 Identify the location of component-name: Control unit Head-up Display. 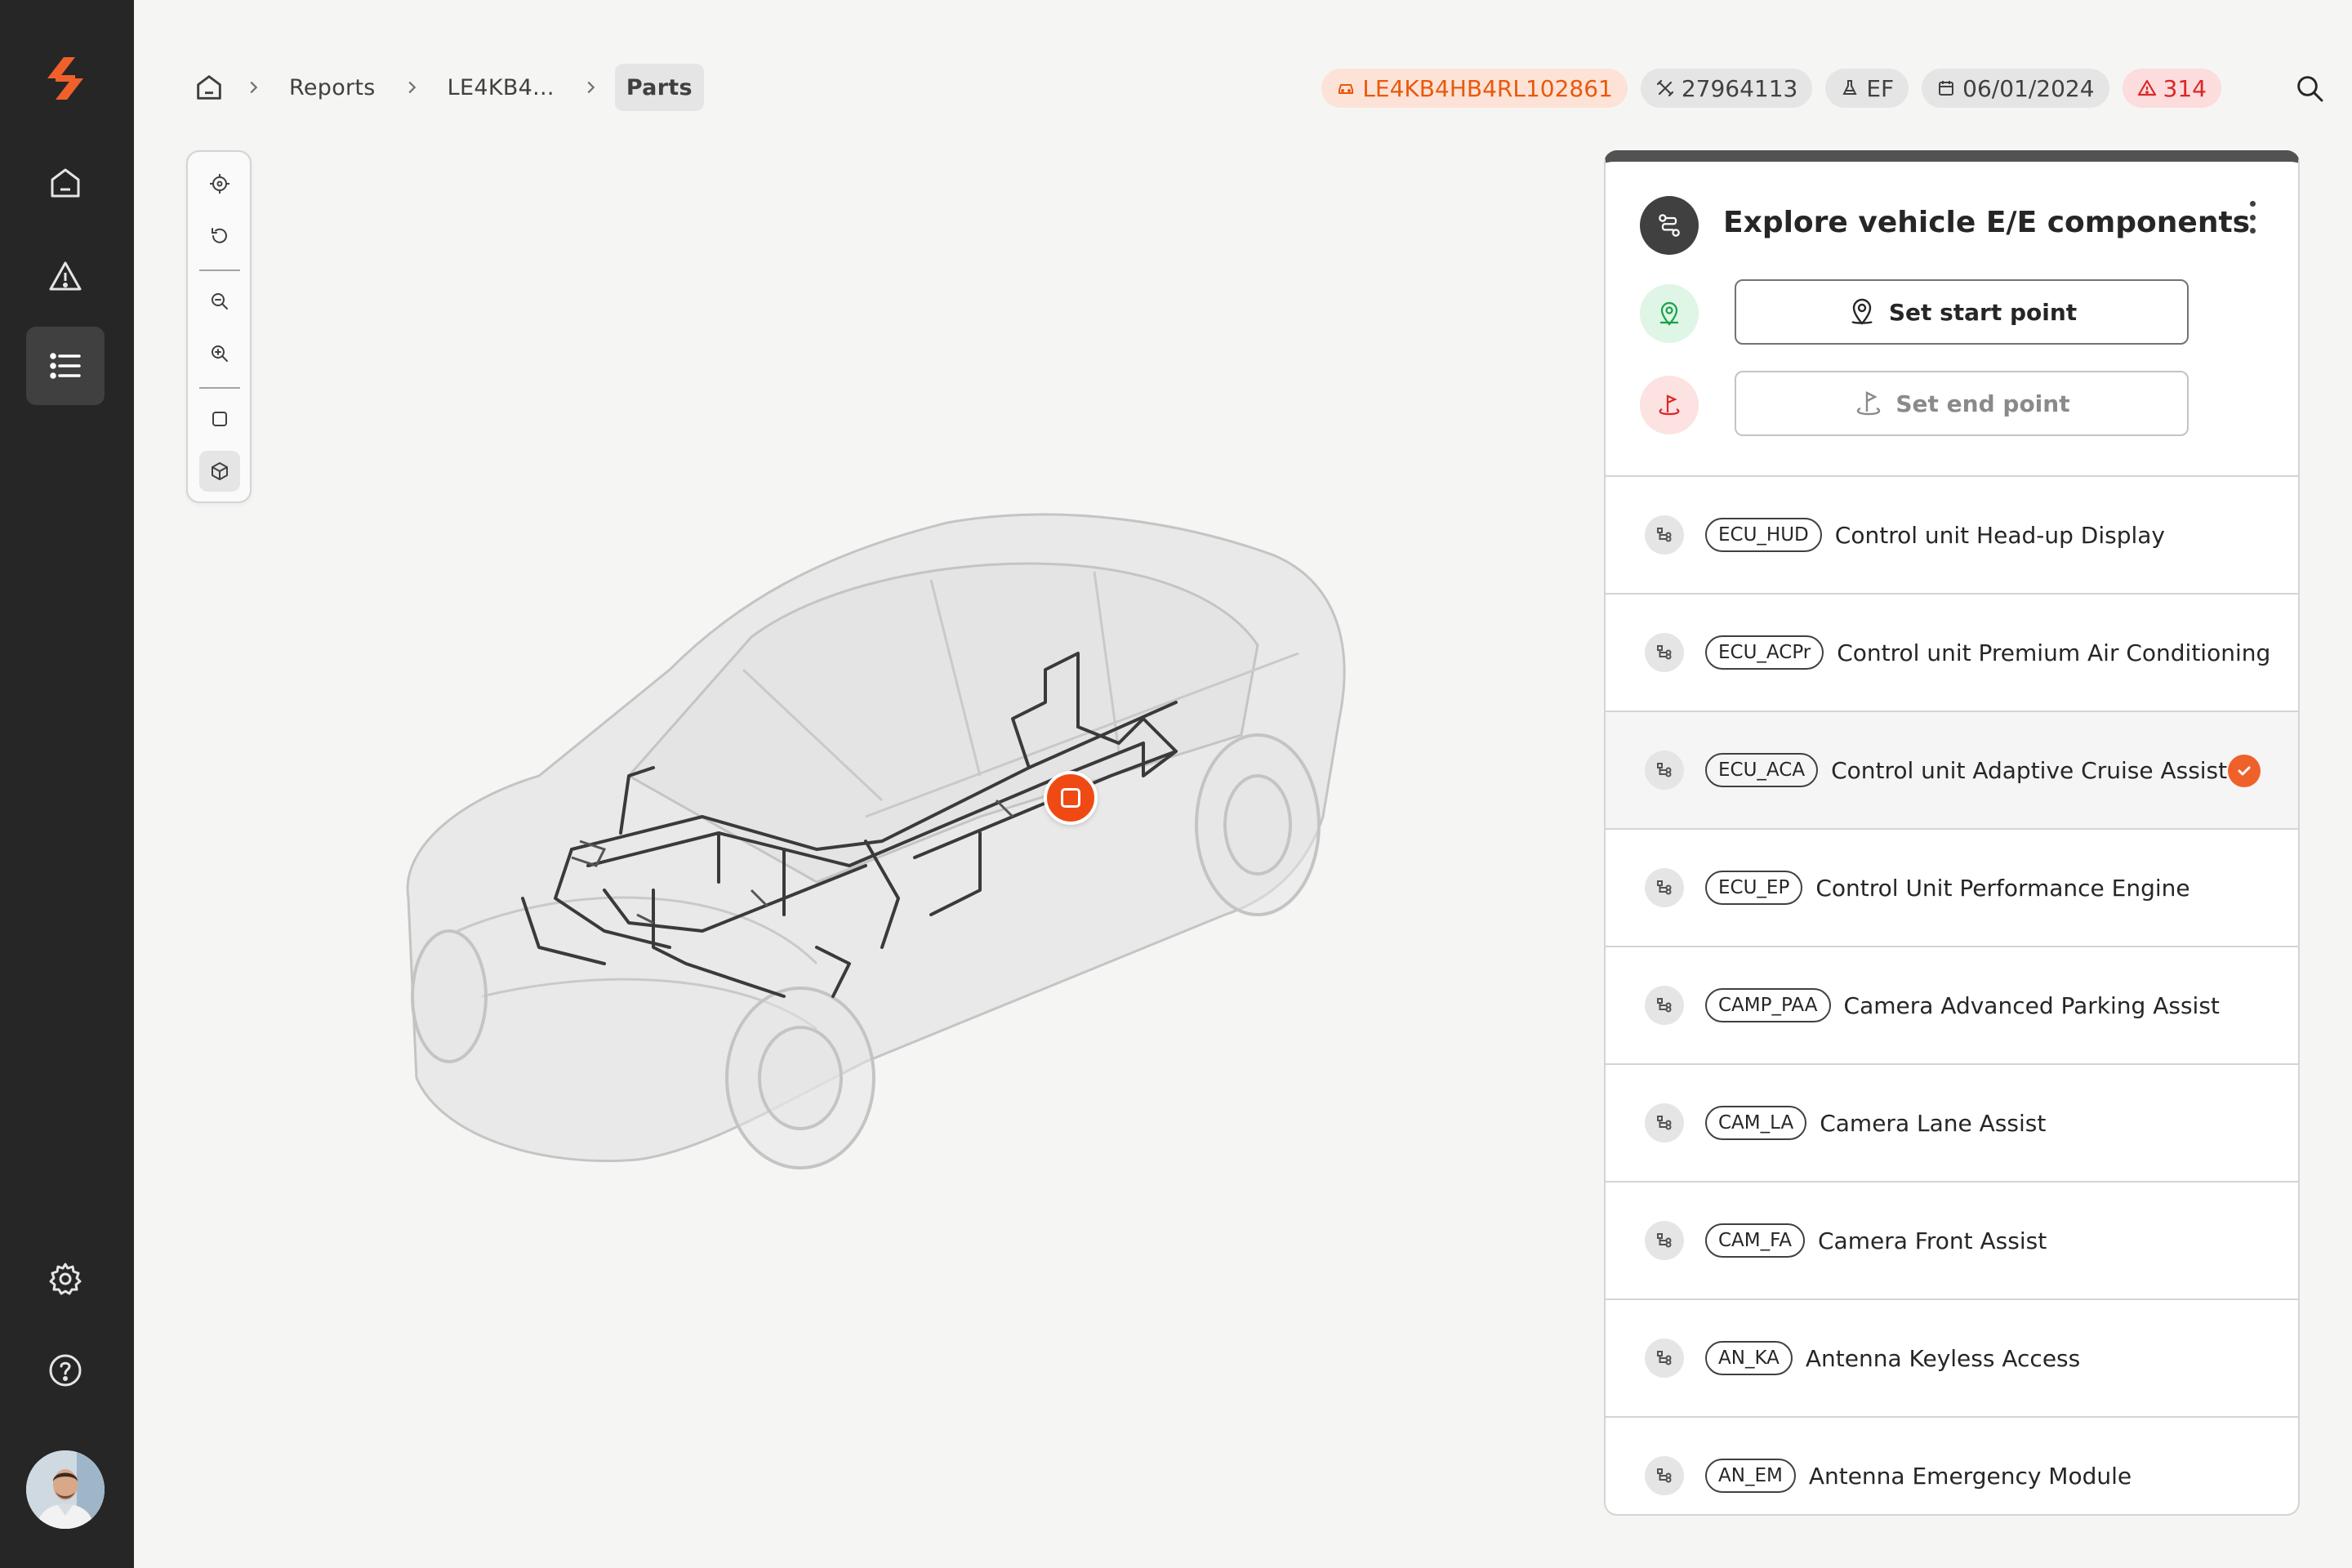
(1999, 535).